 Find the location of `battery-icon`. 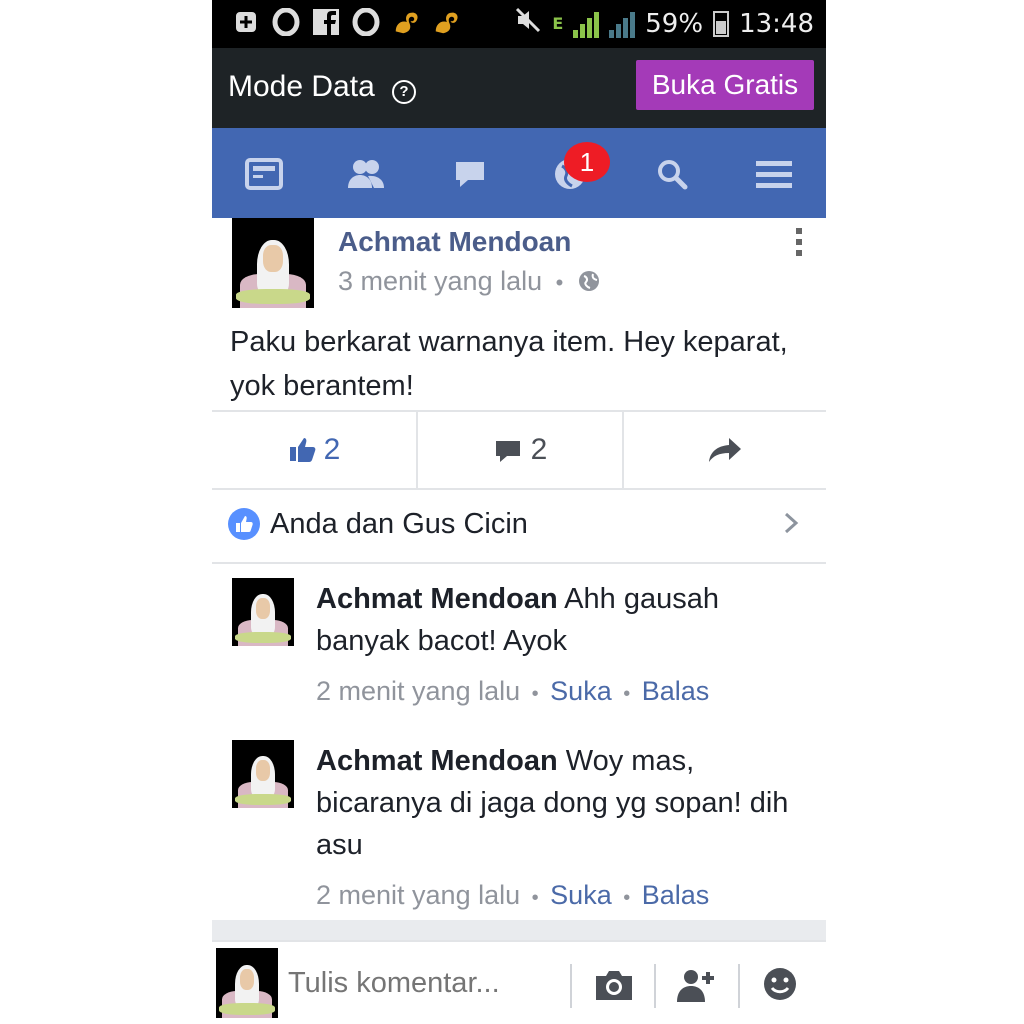

battery-icon is located at coordinates (721, 23).